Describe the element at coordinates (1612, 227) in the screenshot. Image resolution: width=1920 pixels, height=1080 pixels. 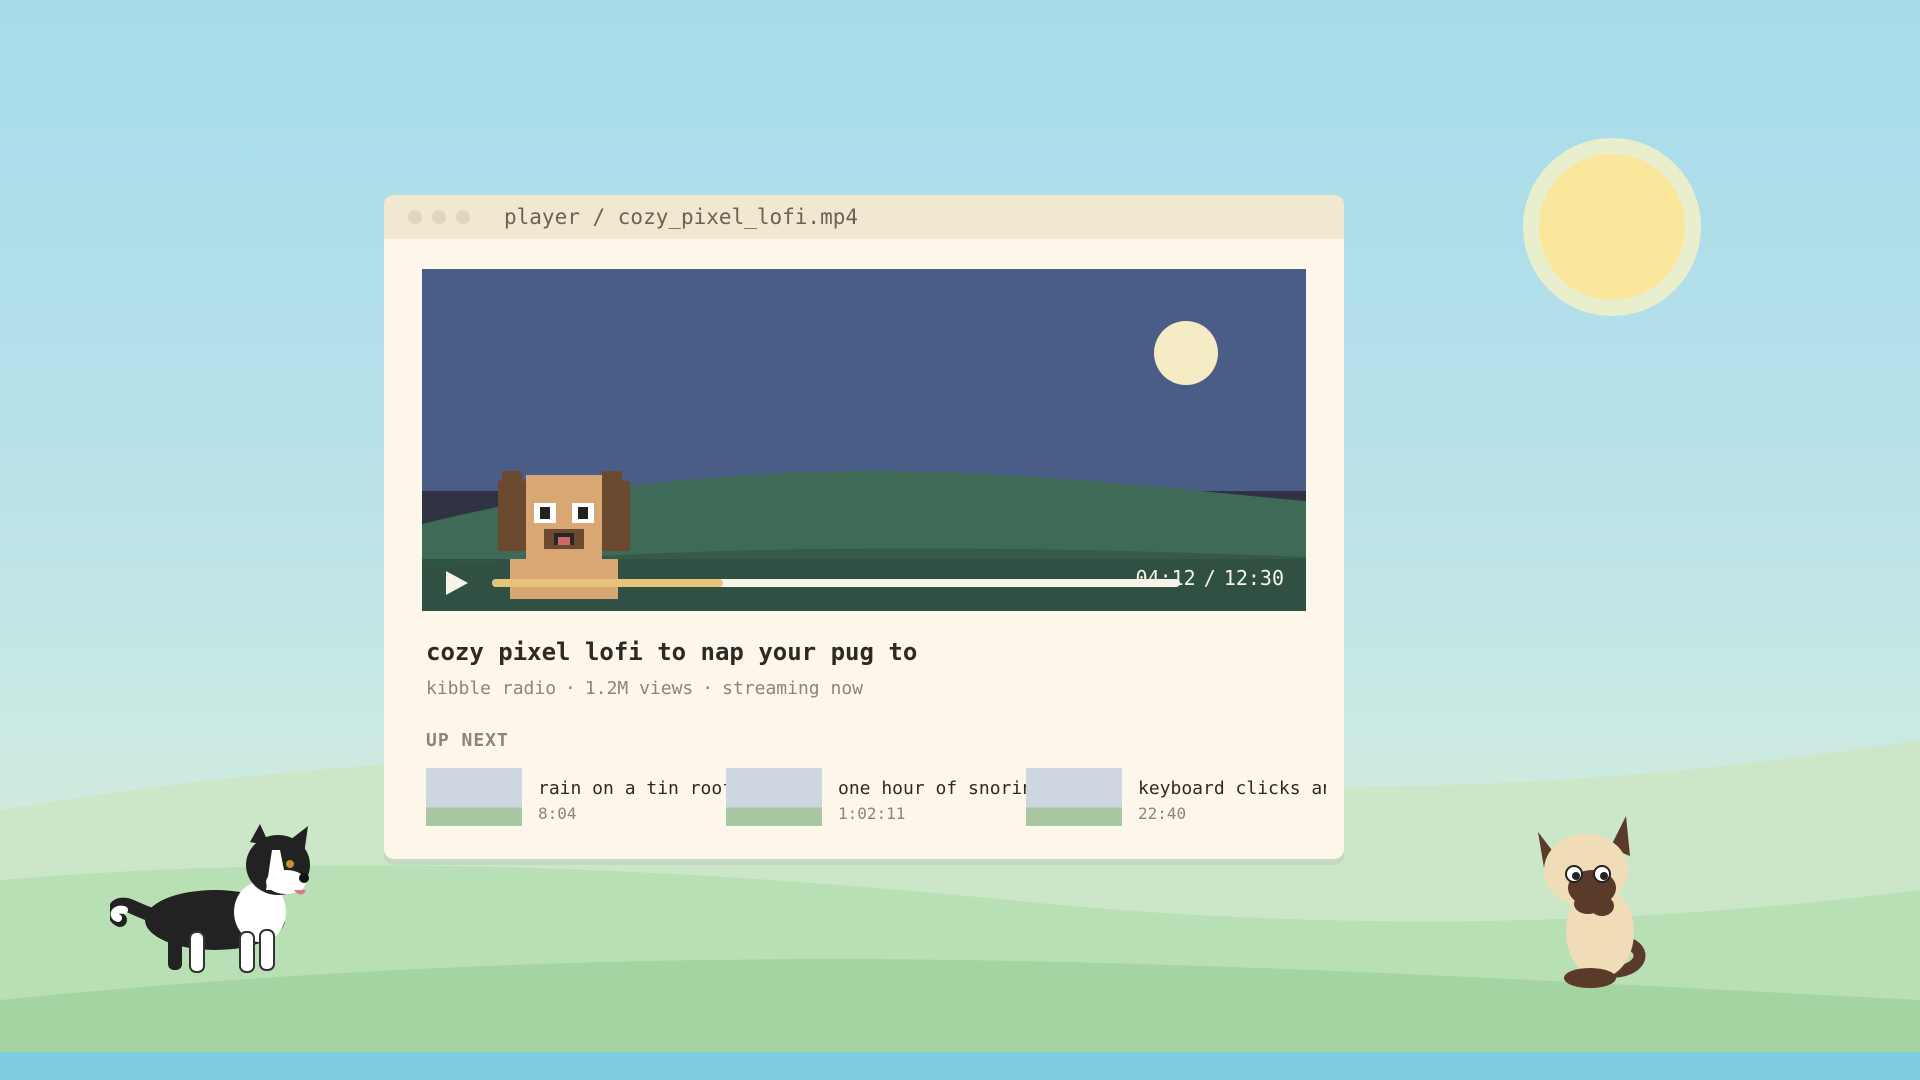
I see `sun` at that location.